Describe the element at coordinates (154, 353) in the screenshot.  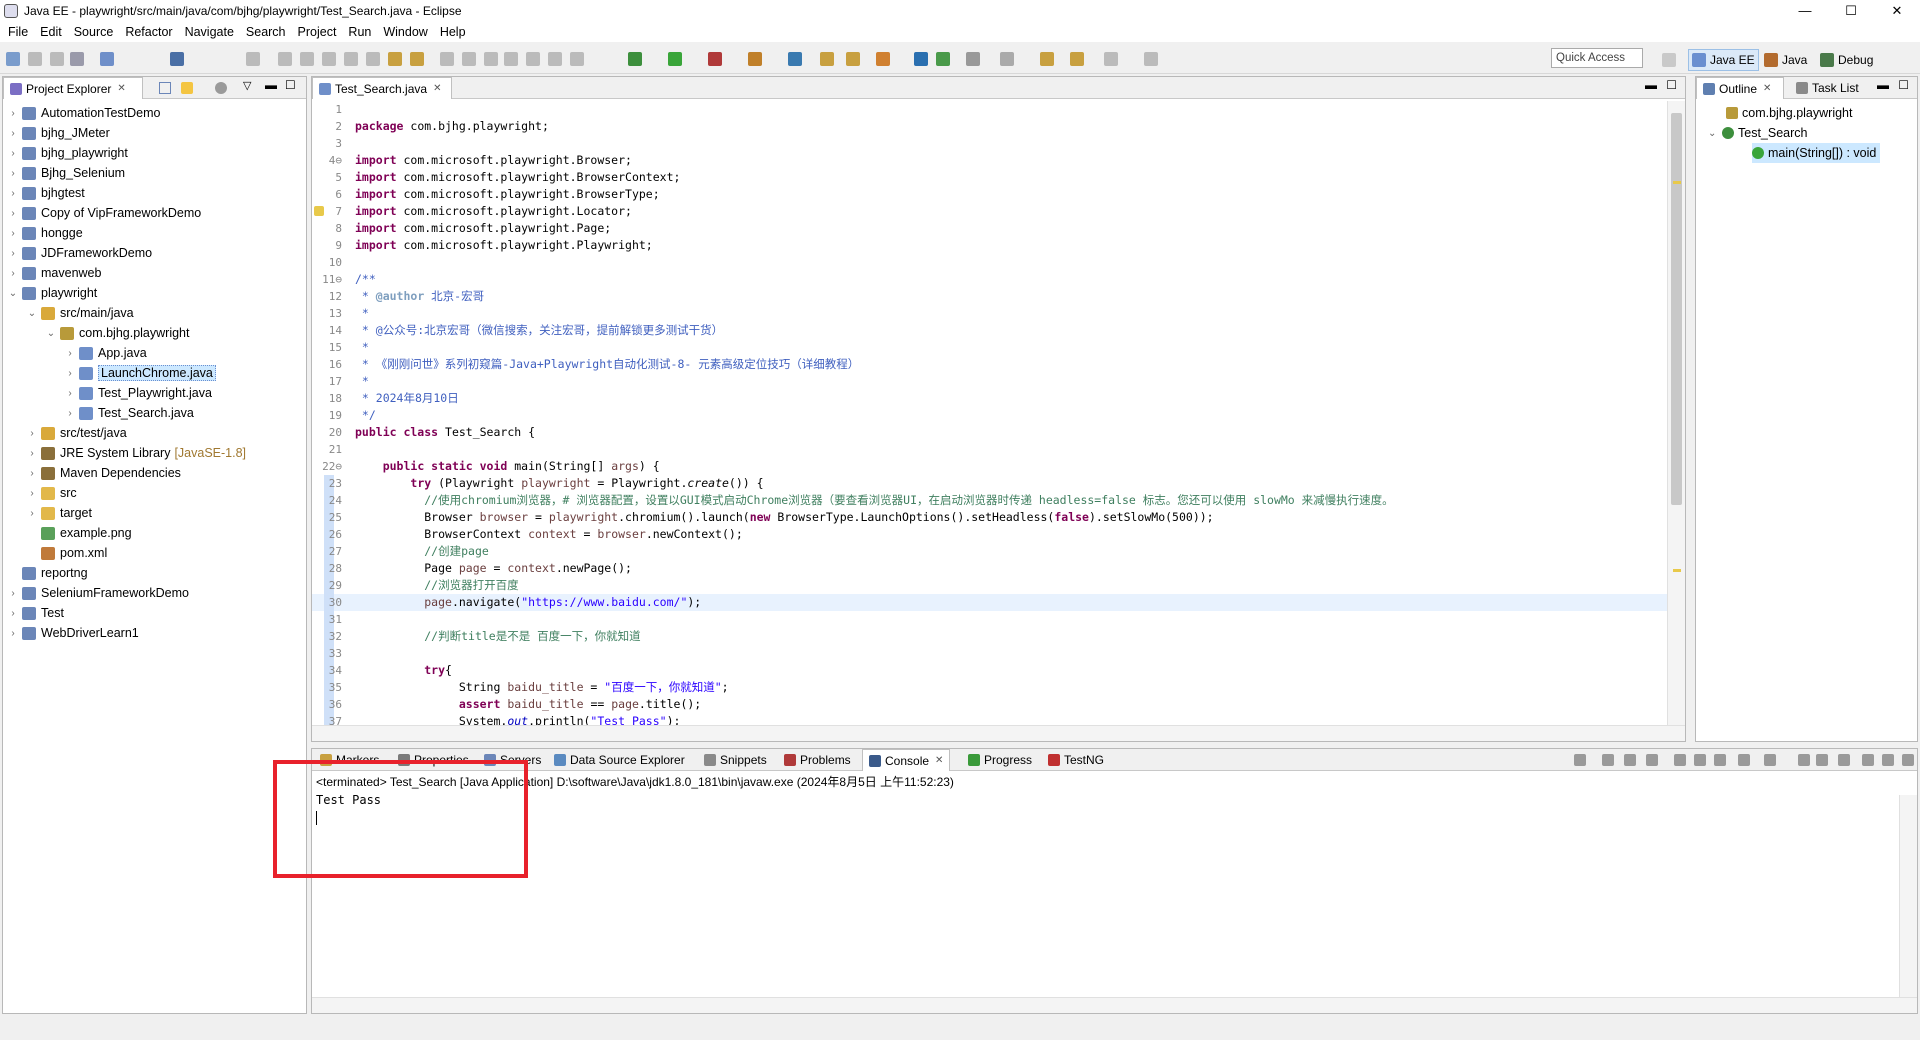
I see `tree-item: › App.java` at that location.